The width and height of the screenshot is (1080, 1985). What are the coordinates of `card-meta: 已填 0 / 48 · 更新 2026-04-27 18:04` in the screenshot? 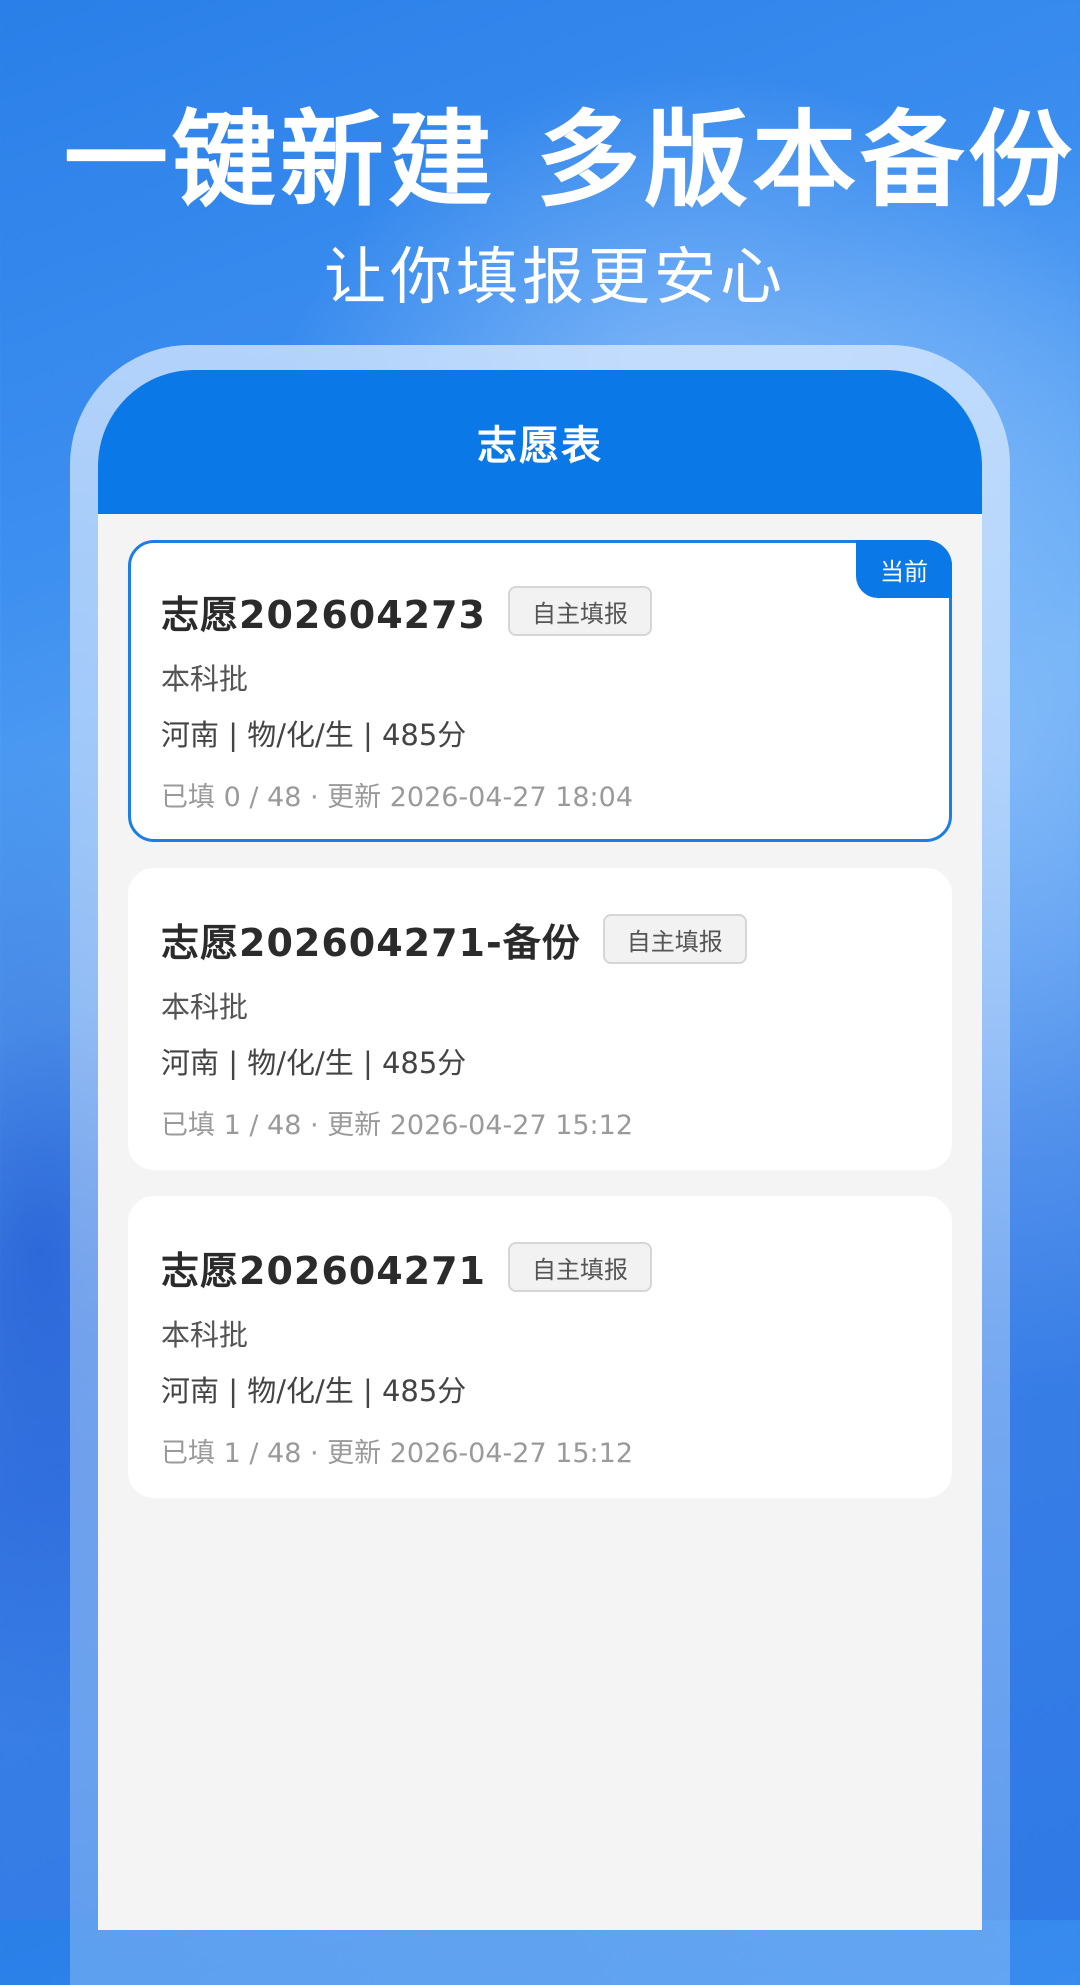 It's located at (397, 797).